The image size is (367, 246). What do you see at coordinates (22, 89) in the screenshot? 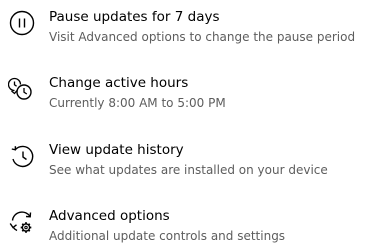
I see `active-hours-clock-icon` at bounding box center [22, 89].